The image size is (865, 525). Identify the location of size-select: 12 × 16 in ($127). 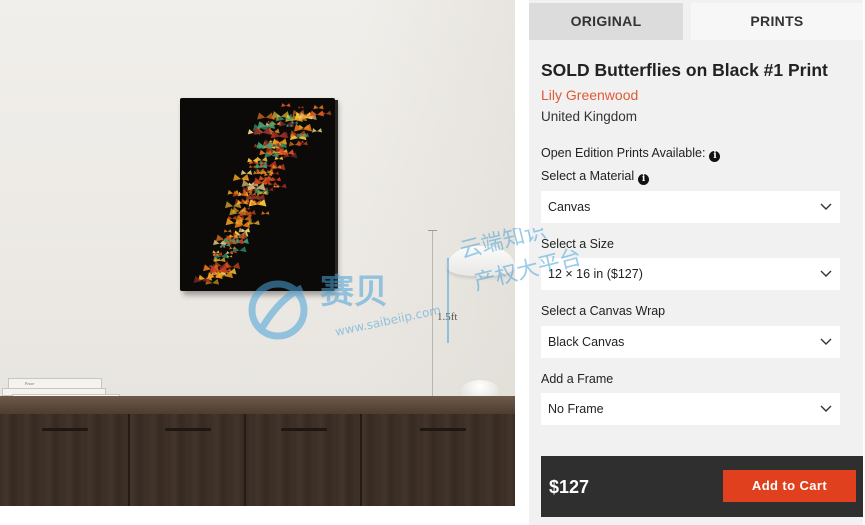
(690, 274).